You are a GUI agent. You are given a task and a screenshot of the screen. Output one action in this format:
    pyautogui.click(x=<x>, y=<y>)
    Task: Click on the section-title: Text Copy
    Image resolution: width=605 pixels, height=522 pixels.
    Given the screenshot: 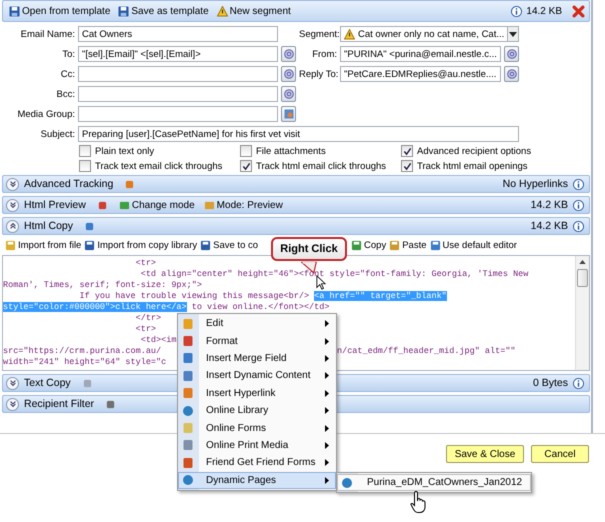 What is the action you would take?
    pyautogui.click(x=47, y=383)
    